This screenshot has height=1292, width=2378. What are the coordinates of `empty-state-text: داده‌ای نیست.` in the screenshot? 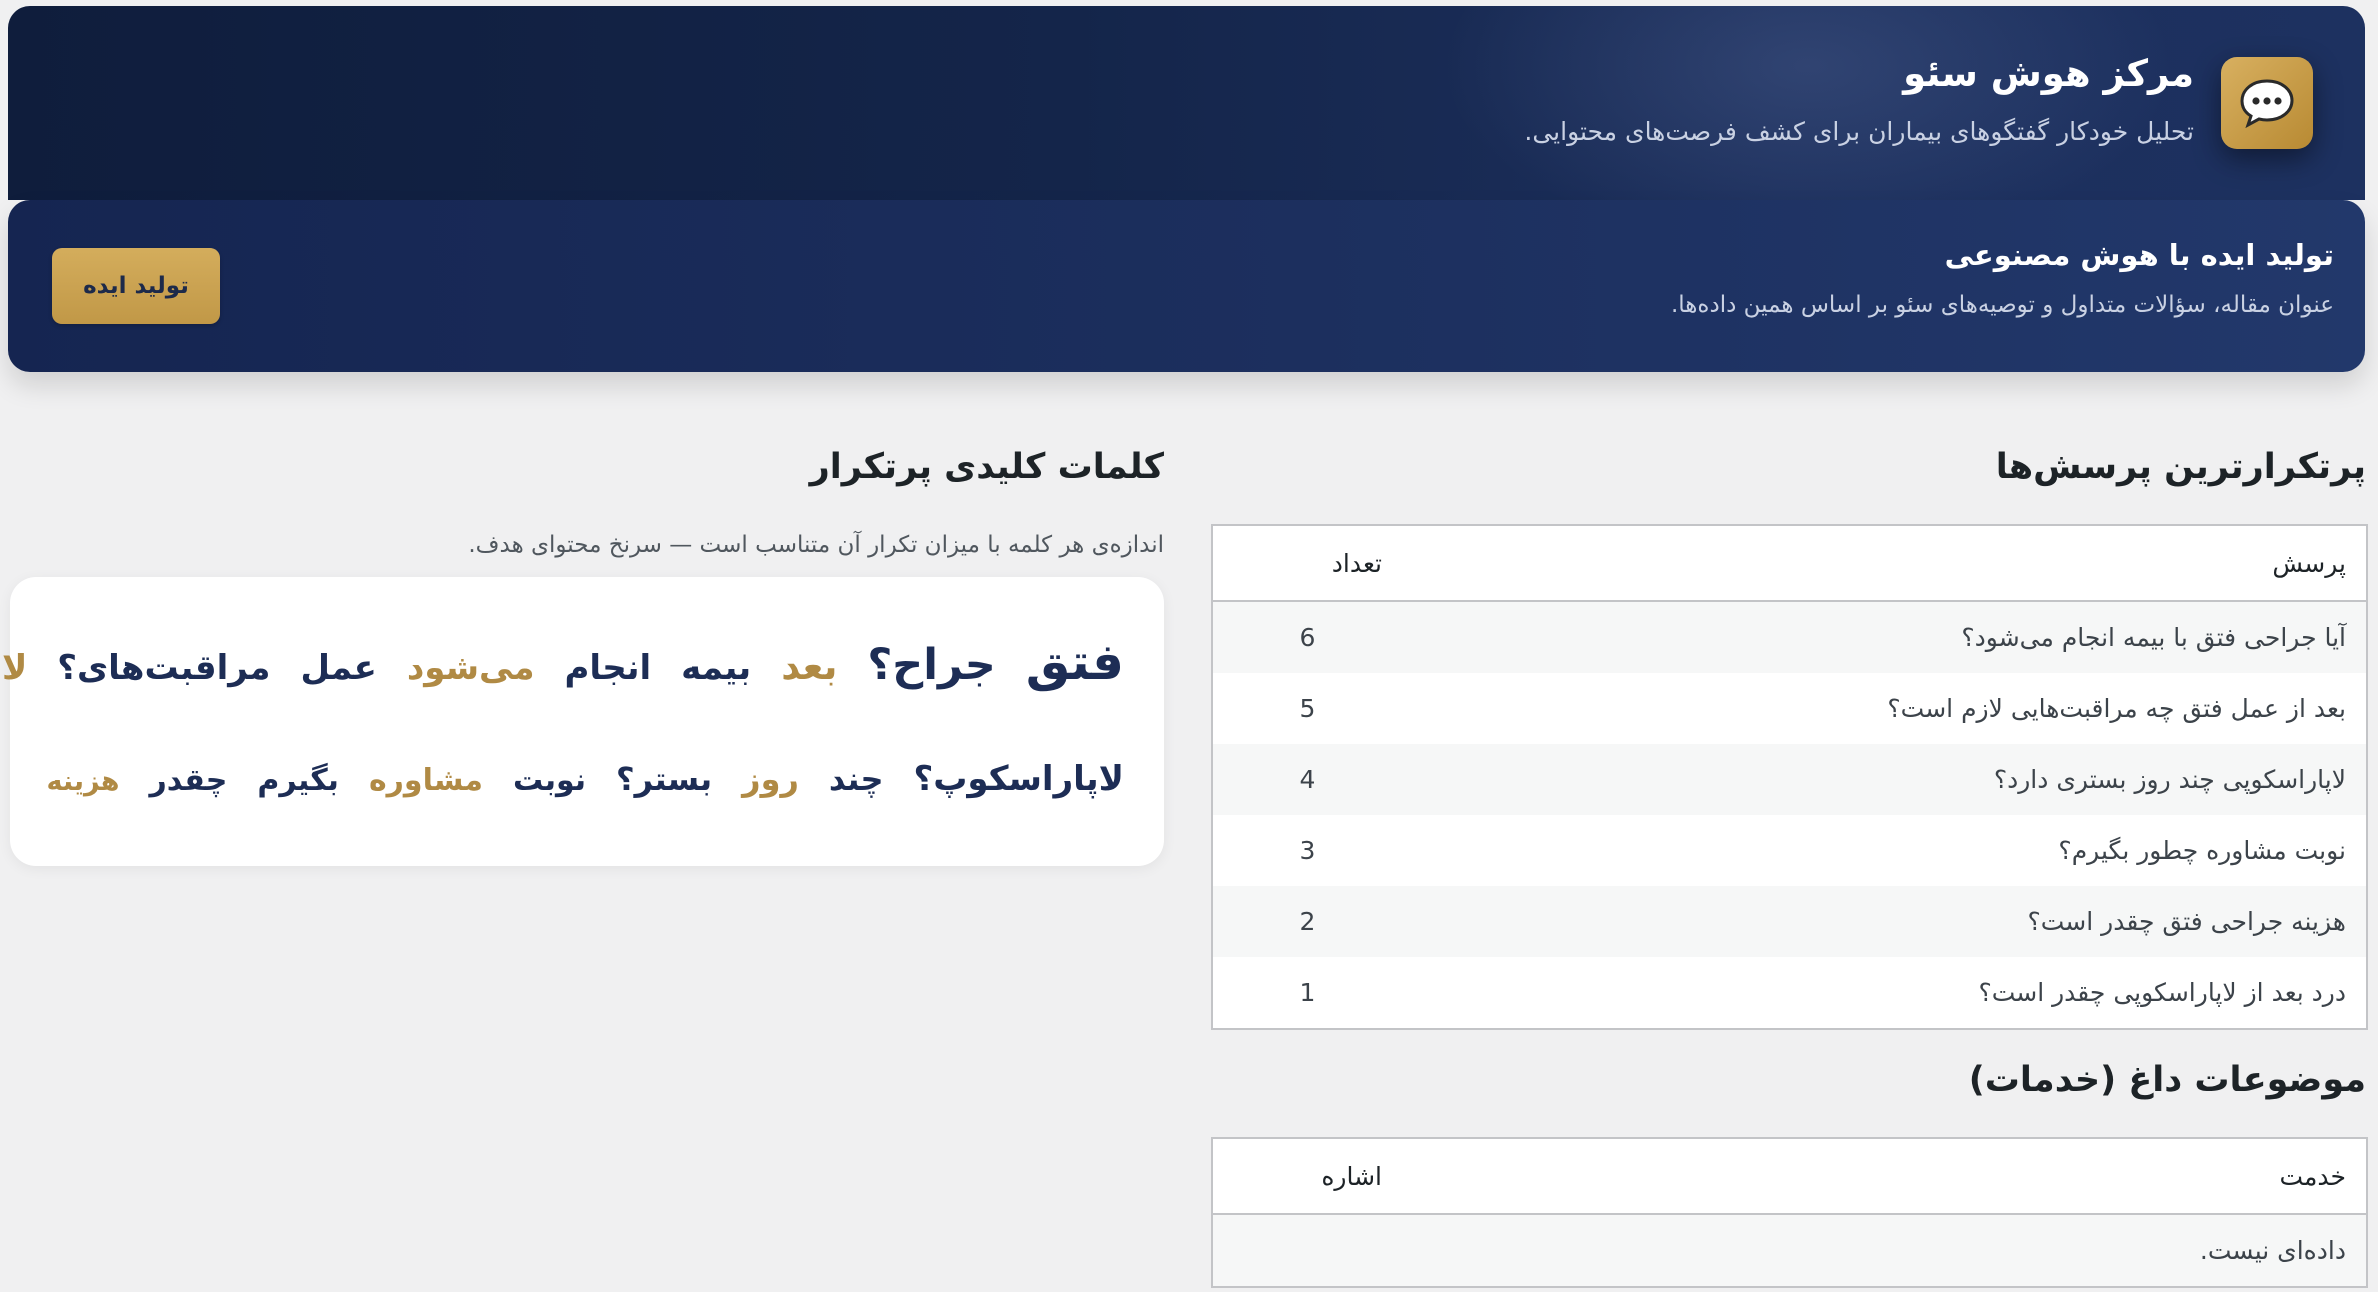 It's located at (1790, 1250).